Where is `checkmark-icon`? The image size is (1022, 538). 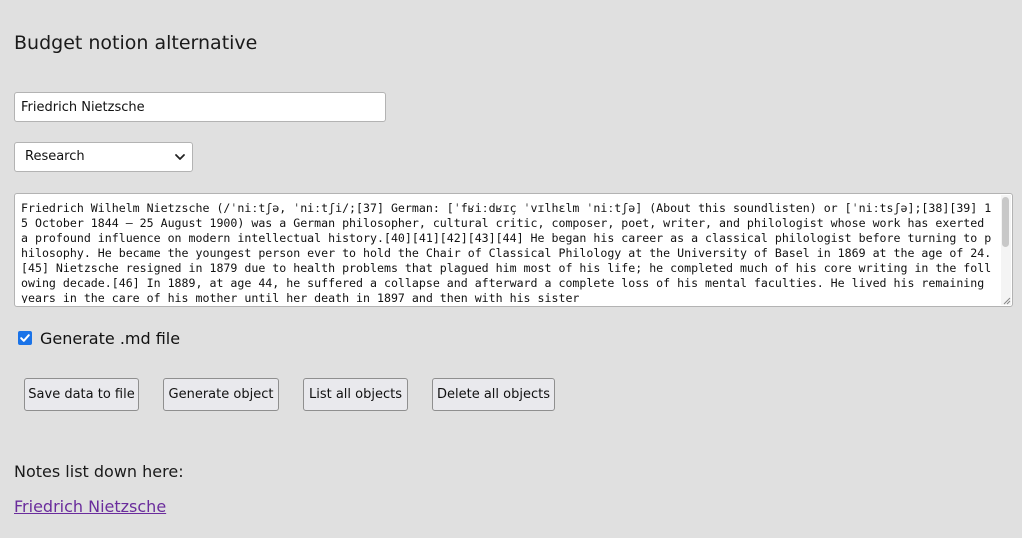
checkmark-icon is located at coordinates (25, 338).